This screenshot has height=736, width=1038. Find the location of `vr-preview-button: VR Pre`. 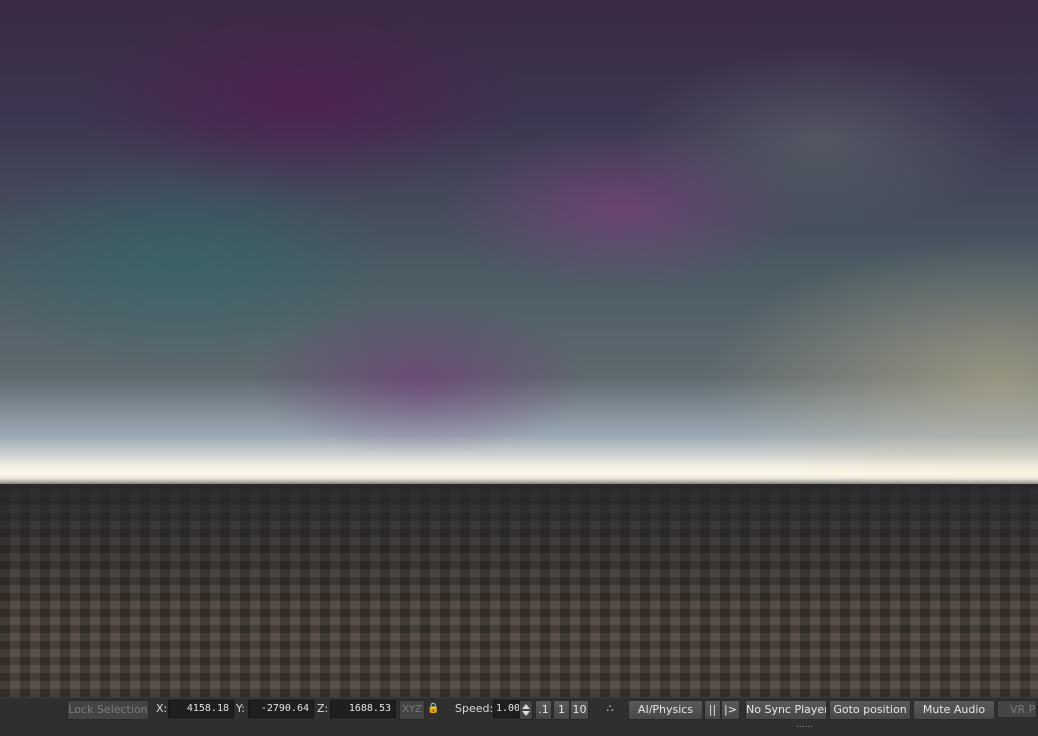

vr-preview-button: VR Pre is located at coordinates (1017, 709).